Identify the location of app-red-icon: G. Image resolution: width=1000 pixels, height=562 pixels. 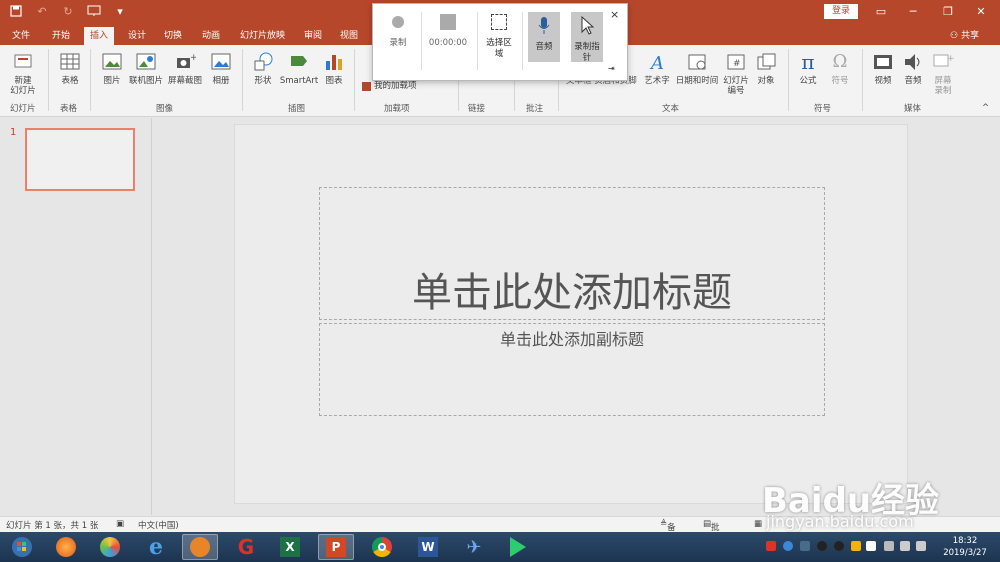
(246, 547).